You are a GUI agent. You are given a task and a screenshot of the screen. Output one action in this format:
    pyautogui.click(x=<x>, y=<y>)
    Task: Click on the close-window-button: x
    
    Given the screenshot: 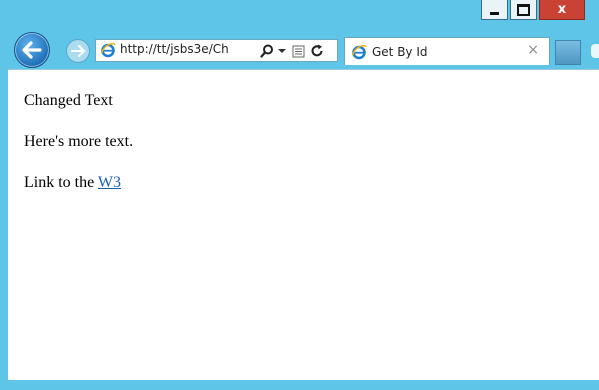 What is the action you would take?
    pyautogui.click(x=562, y=10)
    